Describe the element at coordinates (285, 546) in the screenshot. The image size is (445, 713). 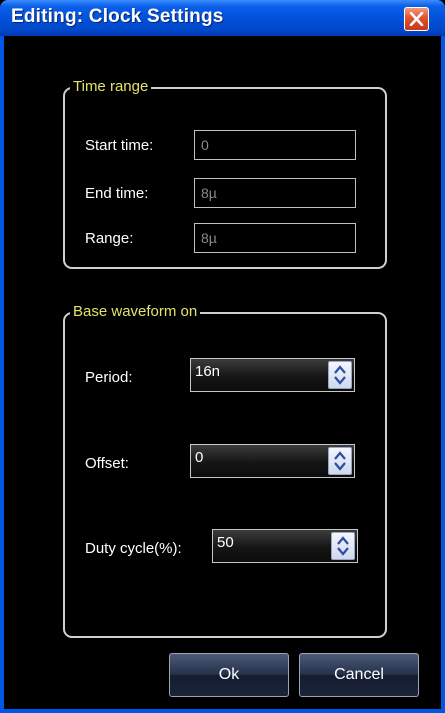
I see `duty-cycle-spinner: 50` at that location.